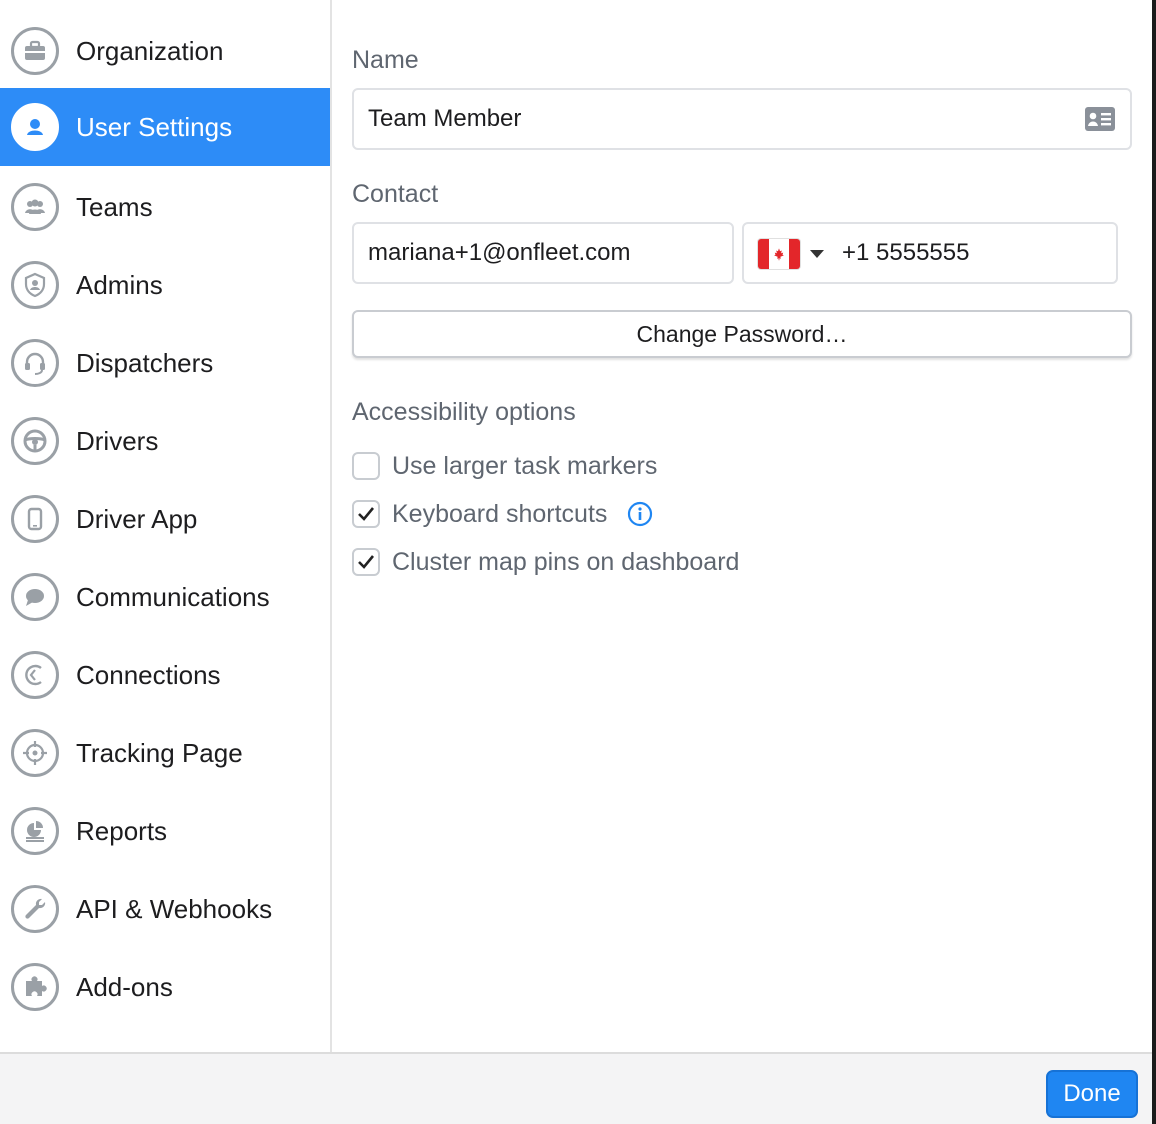  I want to click on window-edge, so click(1154, 562).